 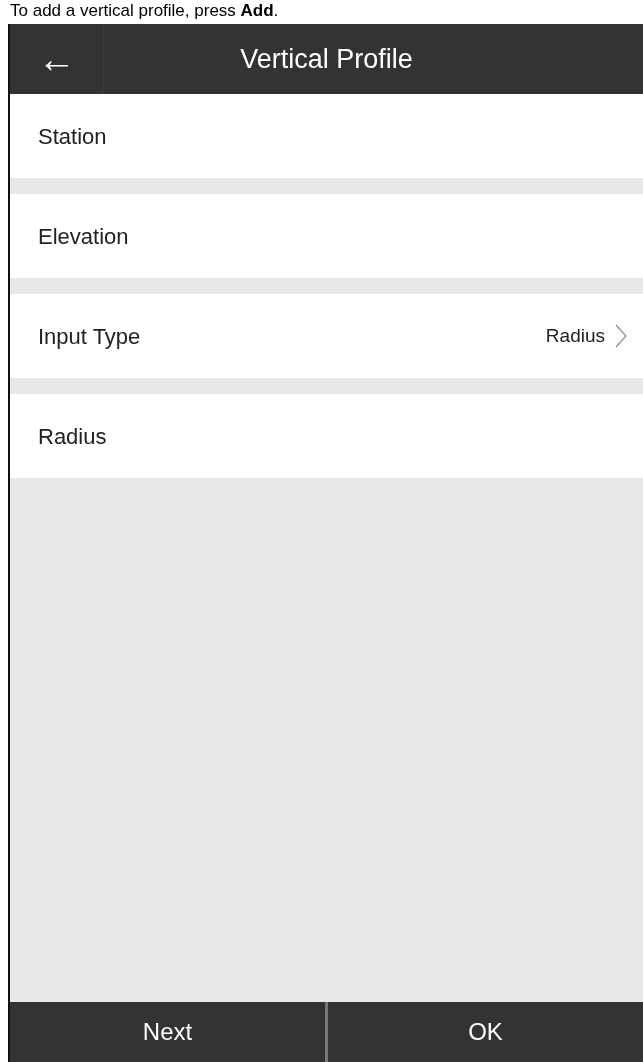 I want to click on input-field: Elevation, so click(x=326, y=236).